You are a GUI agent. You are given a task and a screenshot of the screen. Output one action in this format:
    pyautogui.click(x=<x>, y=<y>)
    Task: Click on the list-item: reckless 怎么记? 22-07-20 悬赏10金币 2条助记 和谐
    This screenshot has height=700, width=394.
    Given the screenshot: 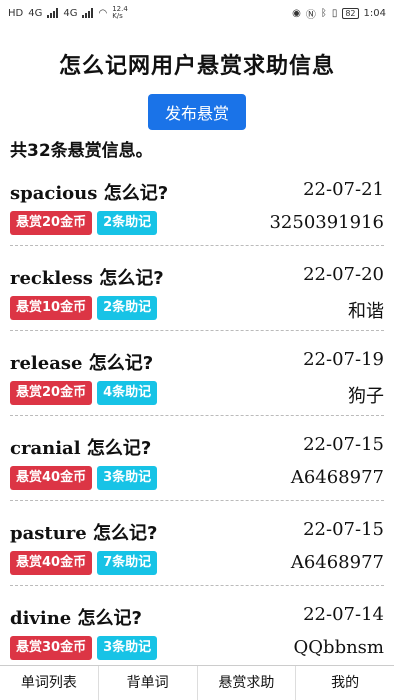 What is the action you would take?
    pyautogui.click(x=197, y=288)
    